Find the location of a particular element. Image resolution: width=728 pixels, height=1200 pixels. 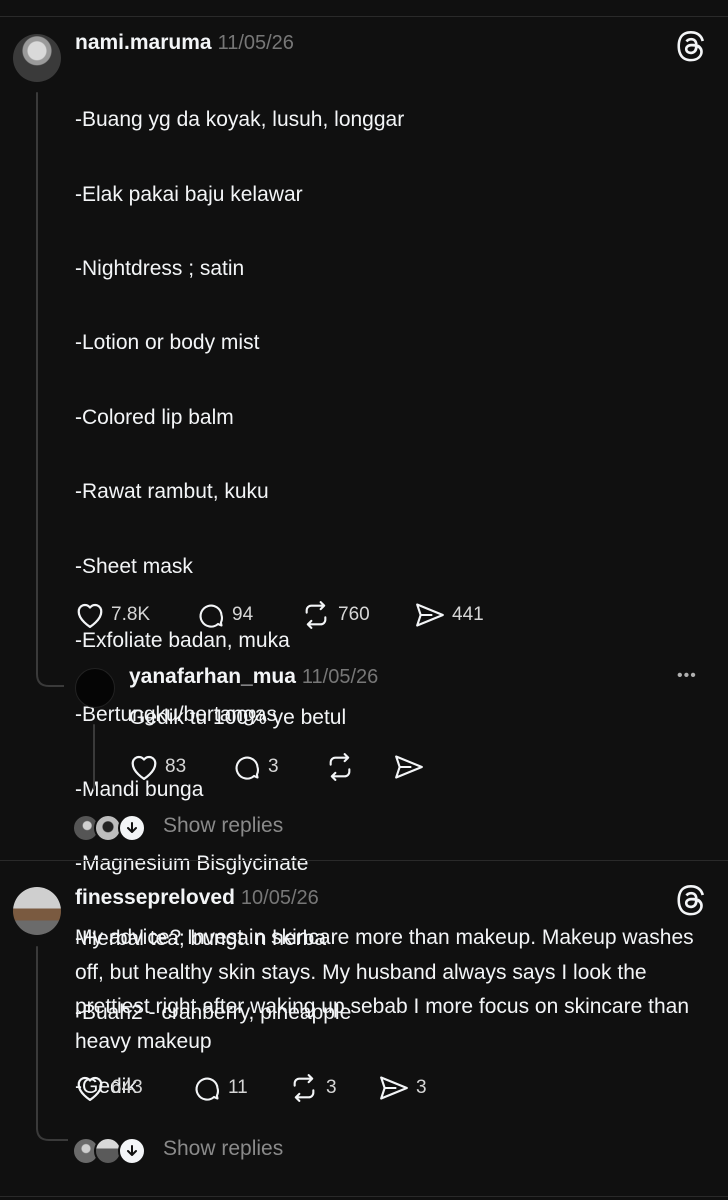

top-divider is located at coordinates (364, 16).